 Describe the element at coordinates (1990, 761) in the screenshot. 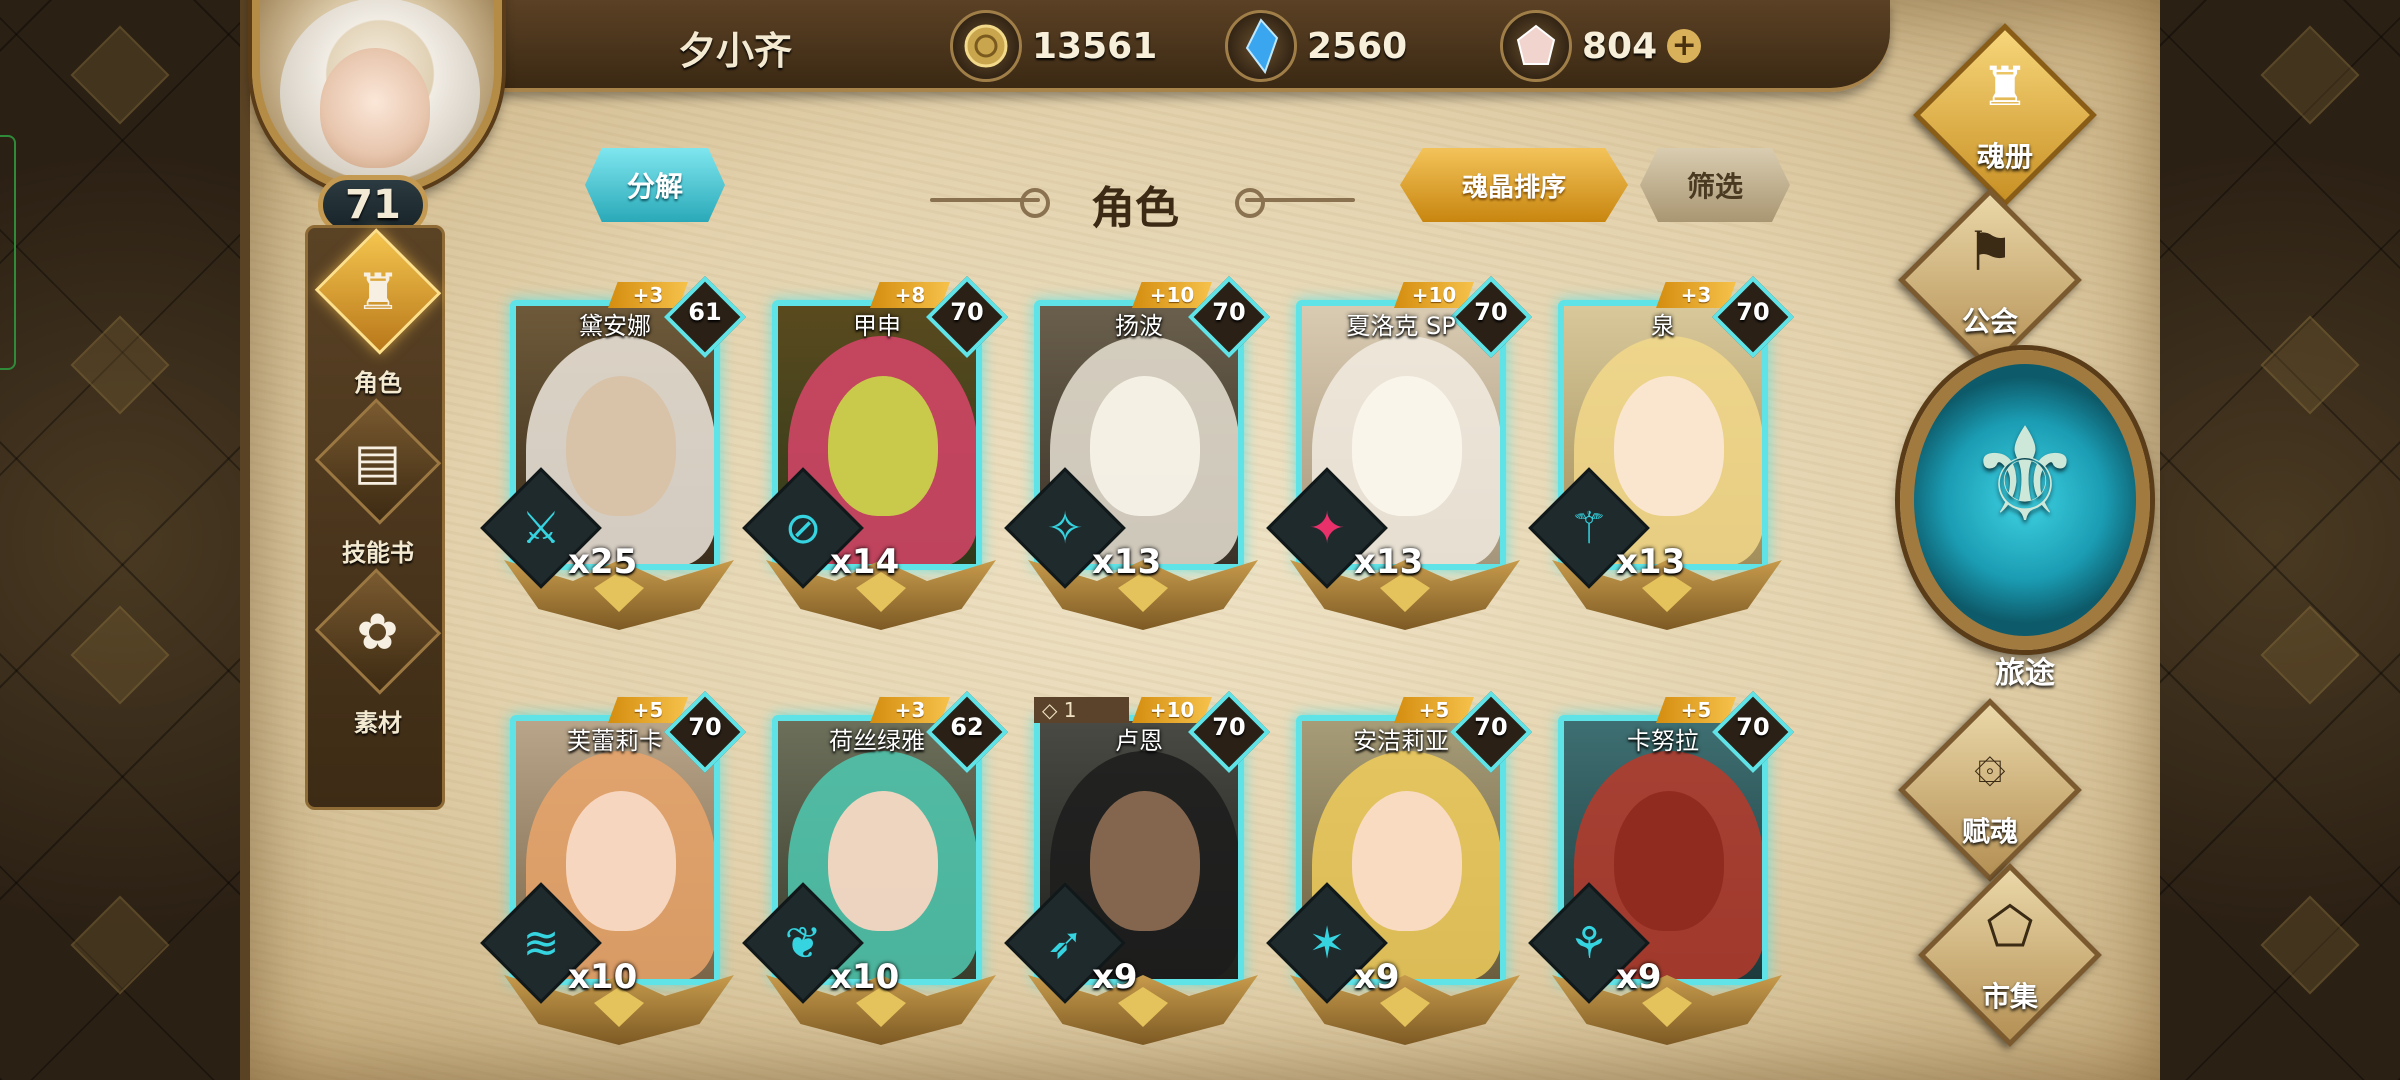

I see `flame-icon: ۞` at that location.